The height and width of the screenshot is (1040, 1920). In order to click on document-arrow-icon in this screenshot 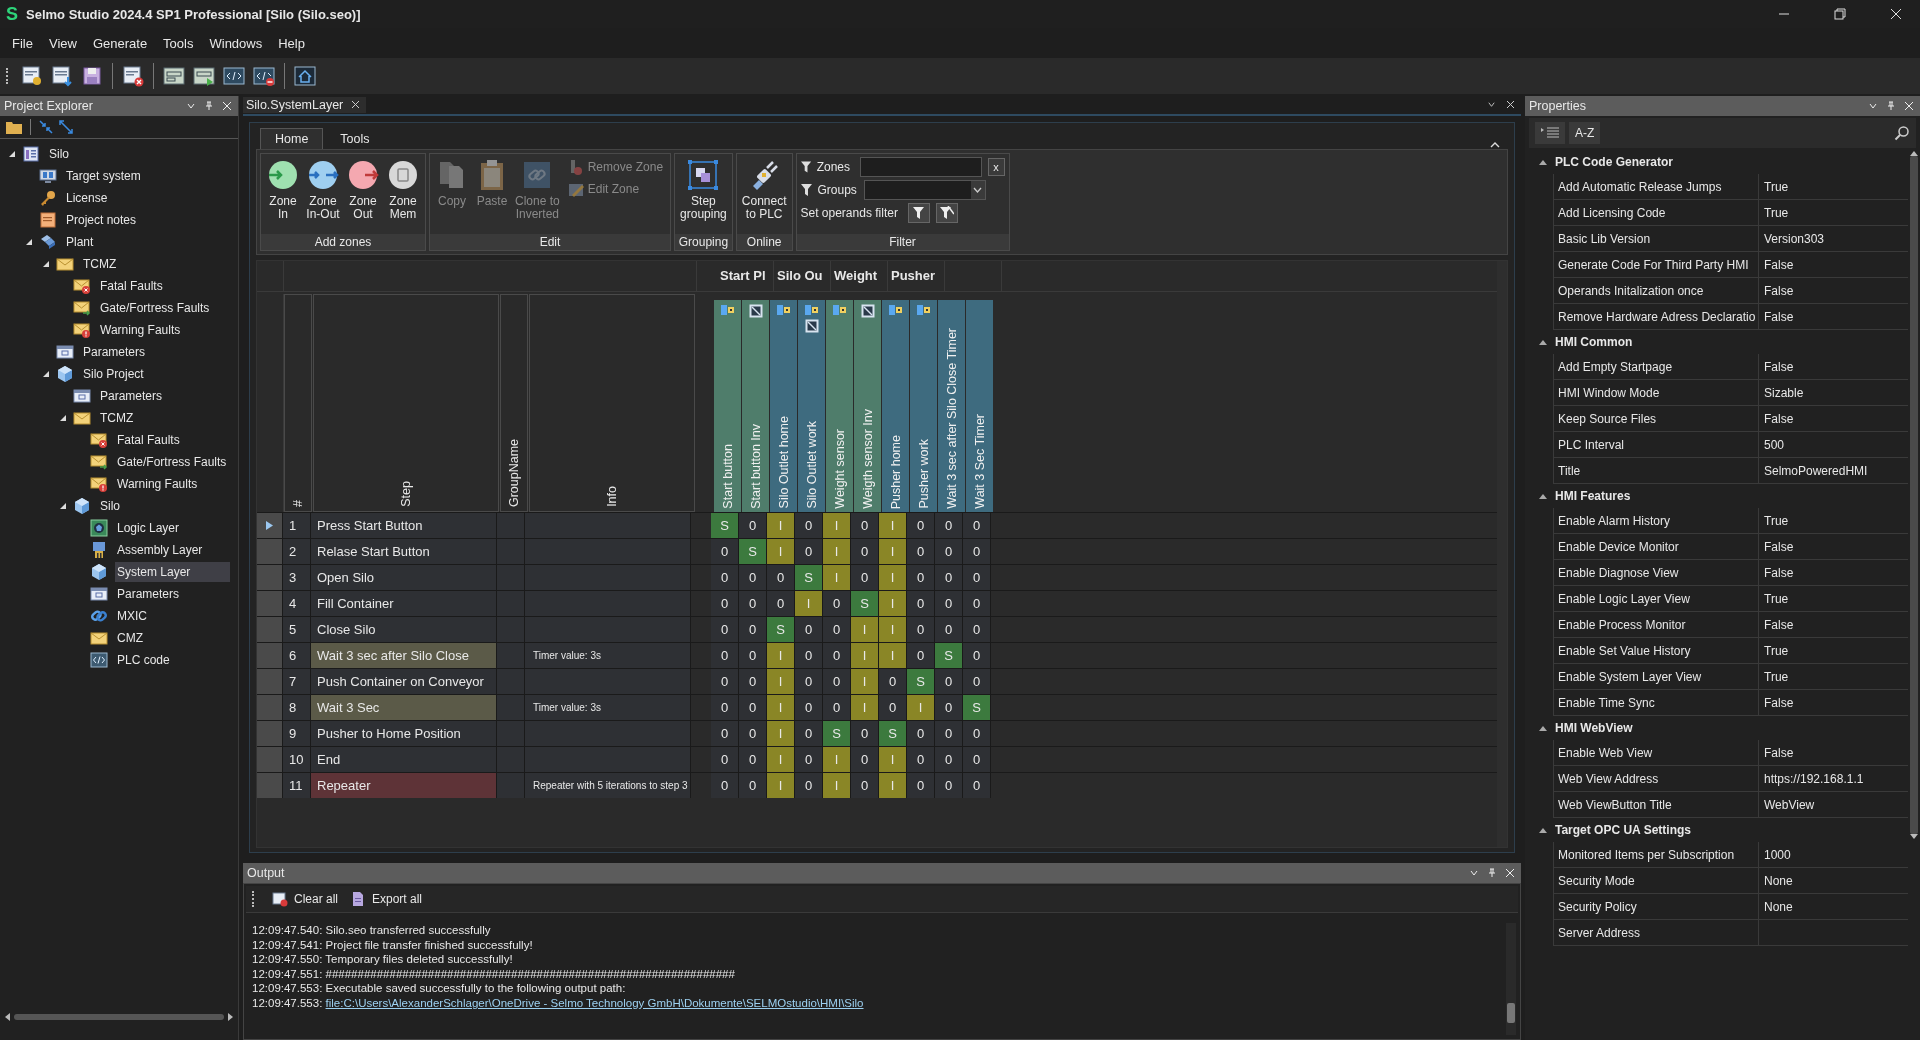, I will do `click(62, 76)`.